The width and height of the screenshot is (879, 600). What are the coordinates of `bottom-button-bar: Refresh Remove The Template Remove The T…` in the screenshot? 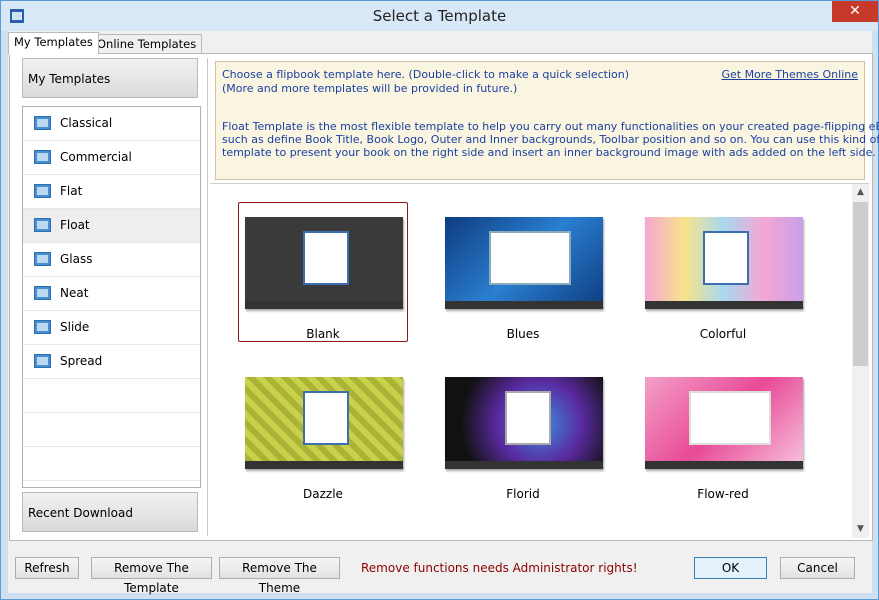 It's located at (440, 569).